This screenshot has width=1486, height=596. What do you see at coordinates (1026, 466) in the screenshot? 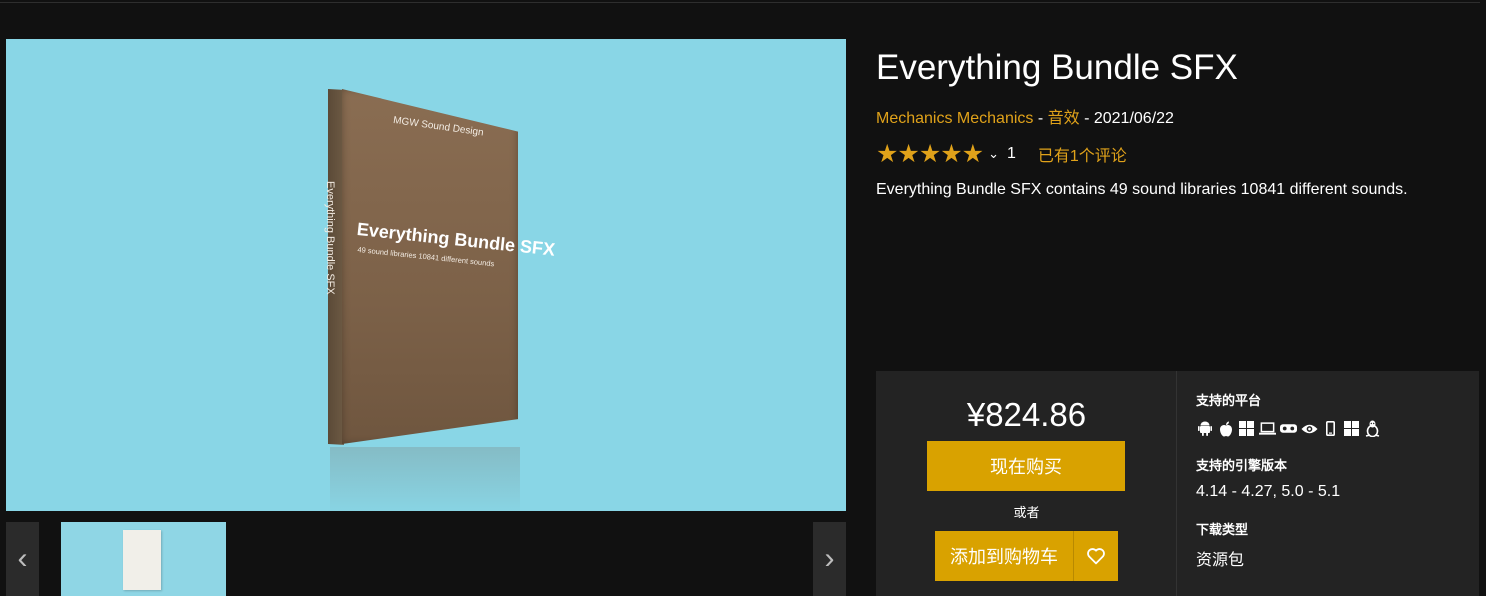
I see `buy-now-button: 现在购买` at bounding box center [1026, 466].